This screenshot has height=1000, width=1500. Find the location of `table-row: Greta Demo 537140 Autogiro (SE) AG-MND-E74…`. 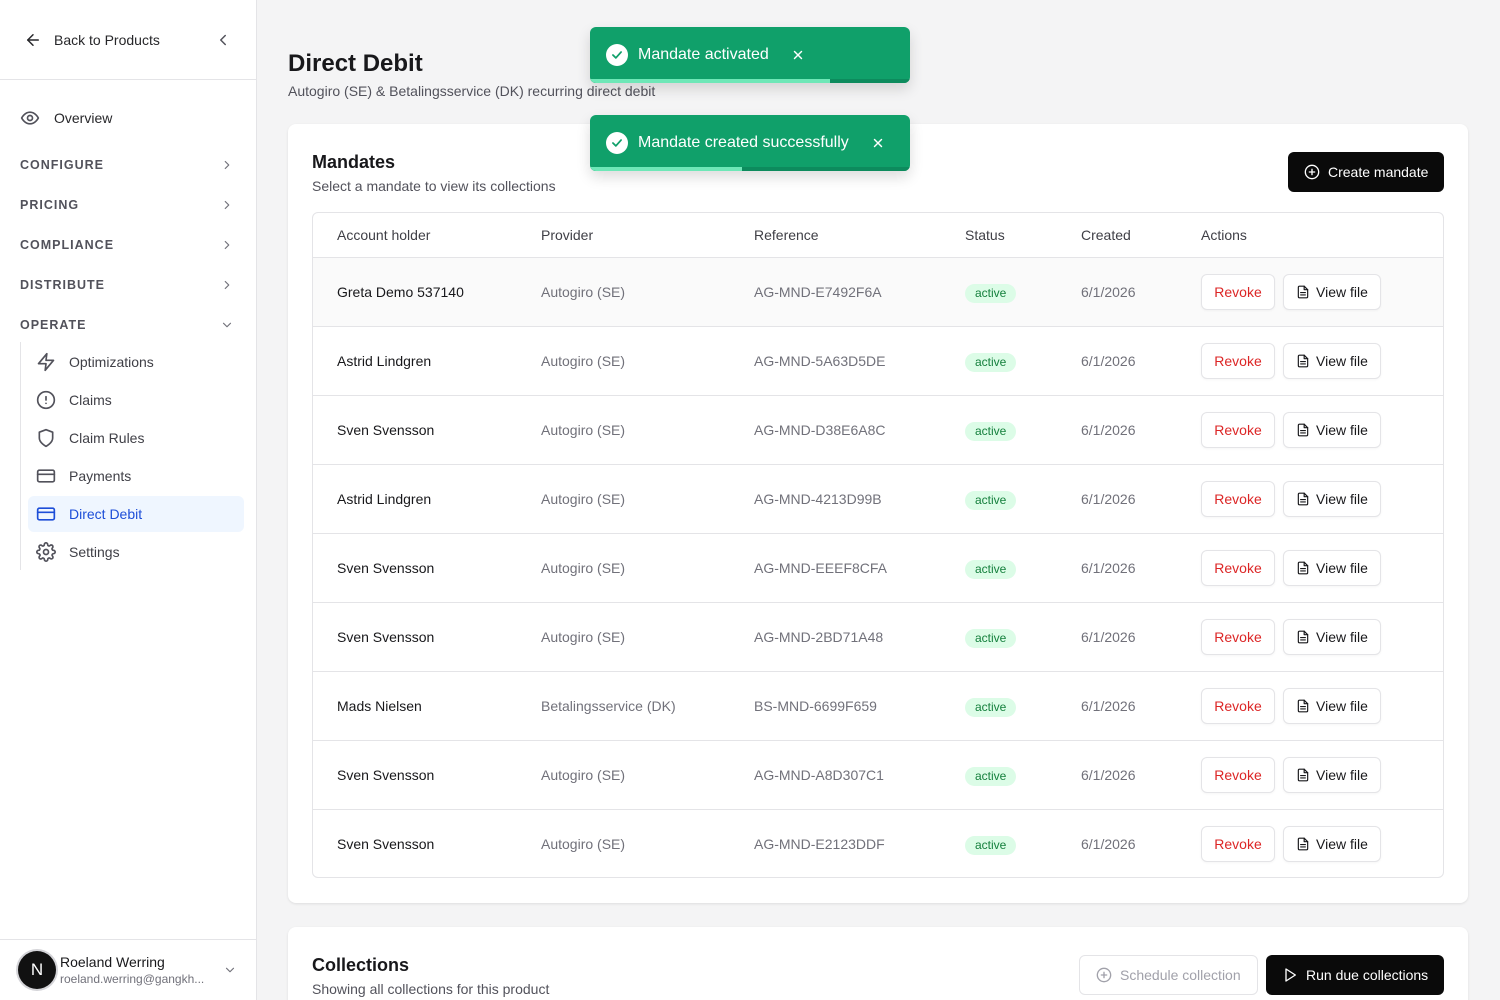

table-row: Greta Demo 537140 Autogiro (SE) AG-MND-E74… is located at coordinates (878, 292).